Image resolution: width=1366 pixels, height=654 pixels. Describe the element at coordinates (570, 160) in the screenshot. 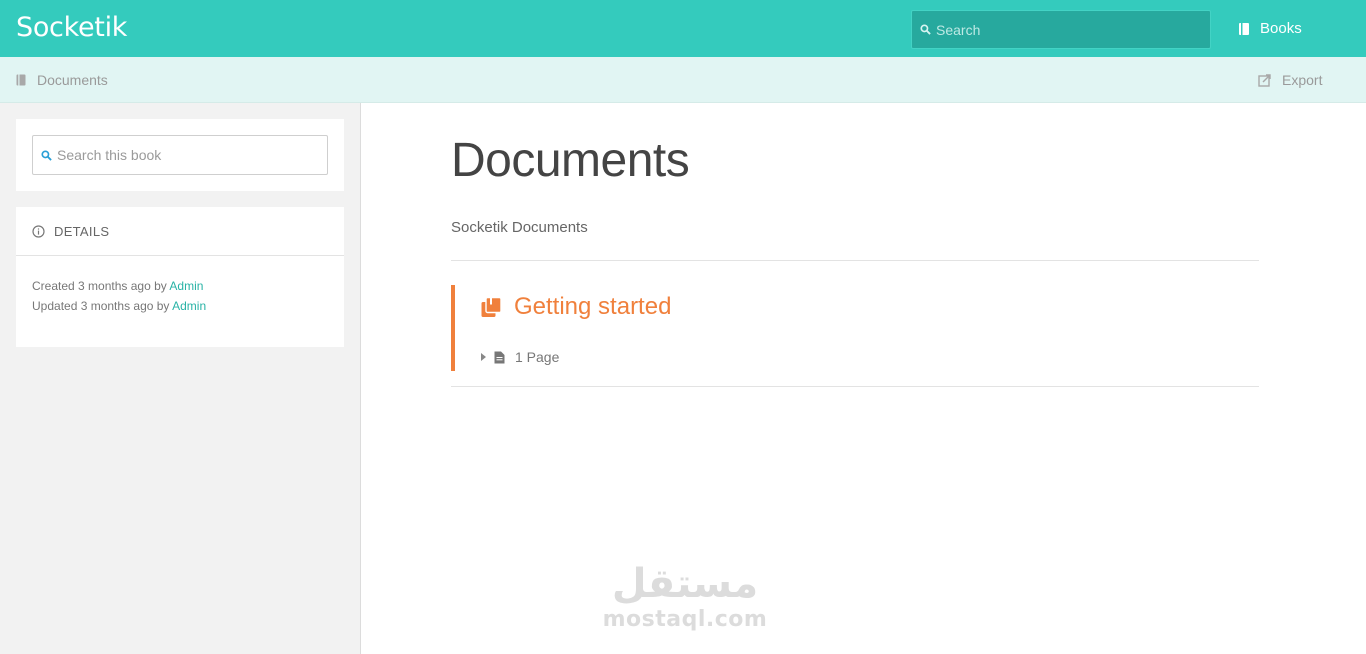

I see `page-title: Documents` at that location.